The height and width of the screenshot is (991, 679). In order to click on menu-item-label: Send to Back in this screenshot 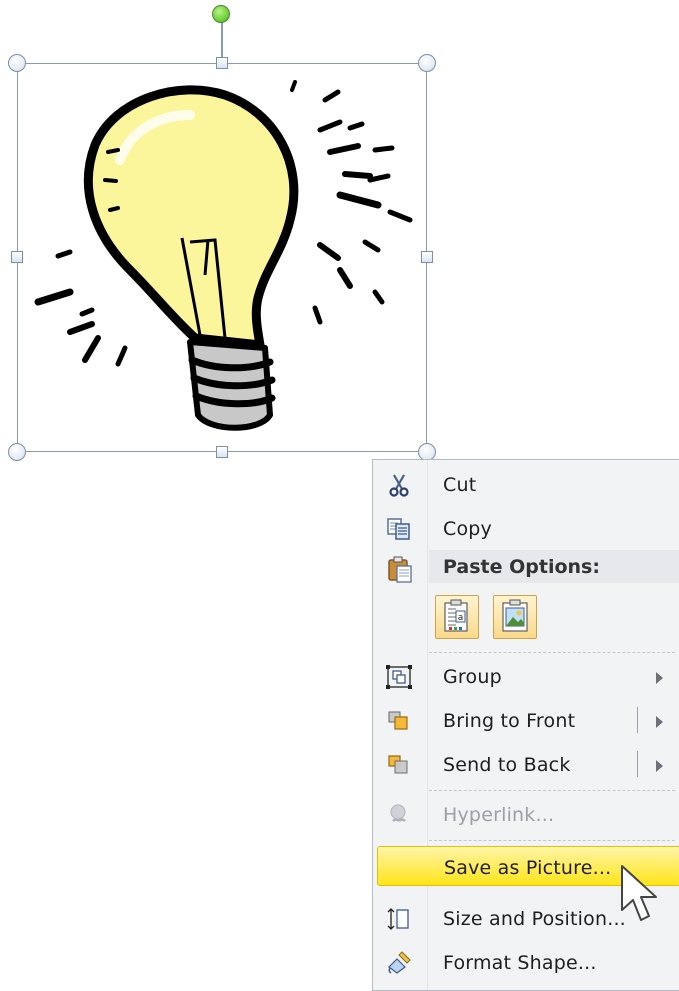, I will do `click(507, 765)`.